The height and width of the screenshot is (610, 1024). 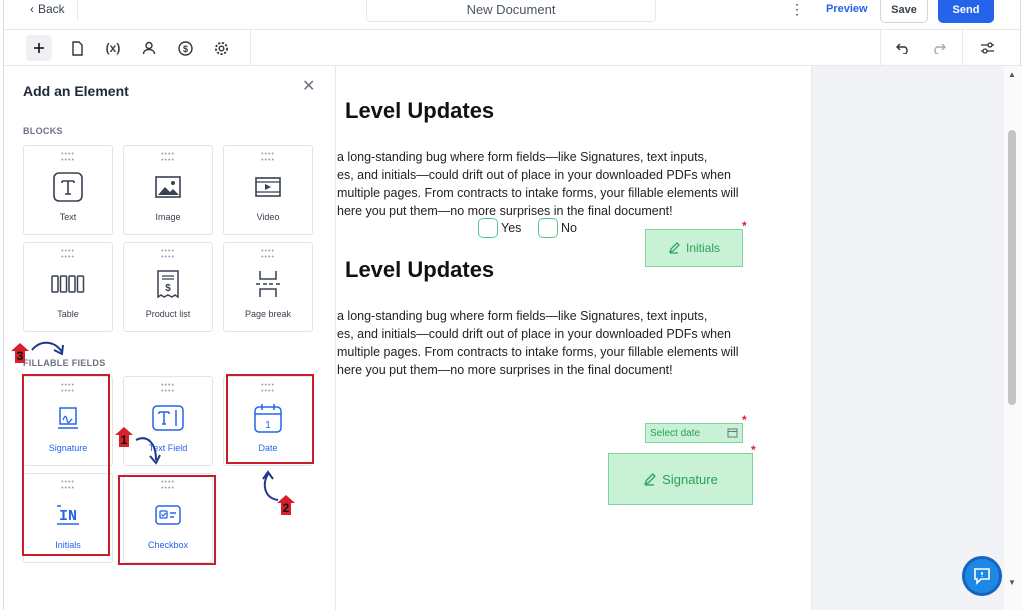 I want to click on yes-option: Yes, so click(x=499, y=228).